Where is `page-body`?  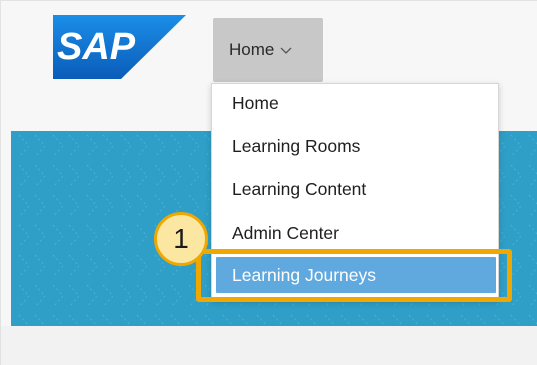
page-body is located at coordinates (269, 345).